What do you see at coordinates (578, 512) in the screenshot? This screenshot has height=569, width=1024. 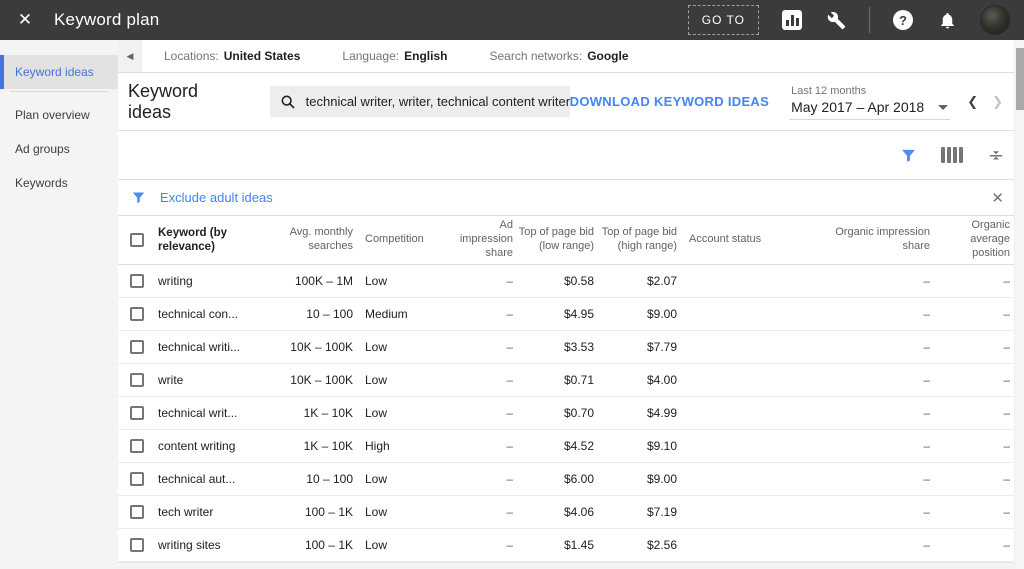 I see `top-of-page-bid-low-cell: $4.06` at bounding box center [578, 512].